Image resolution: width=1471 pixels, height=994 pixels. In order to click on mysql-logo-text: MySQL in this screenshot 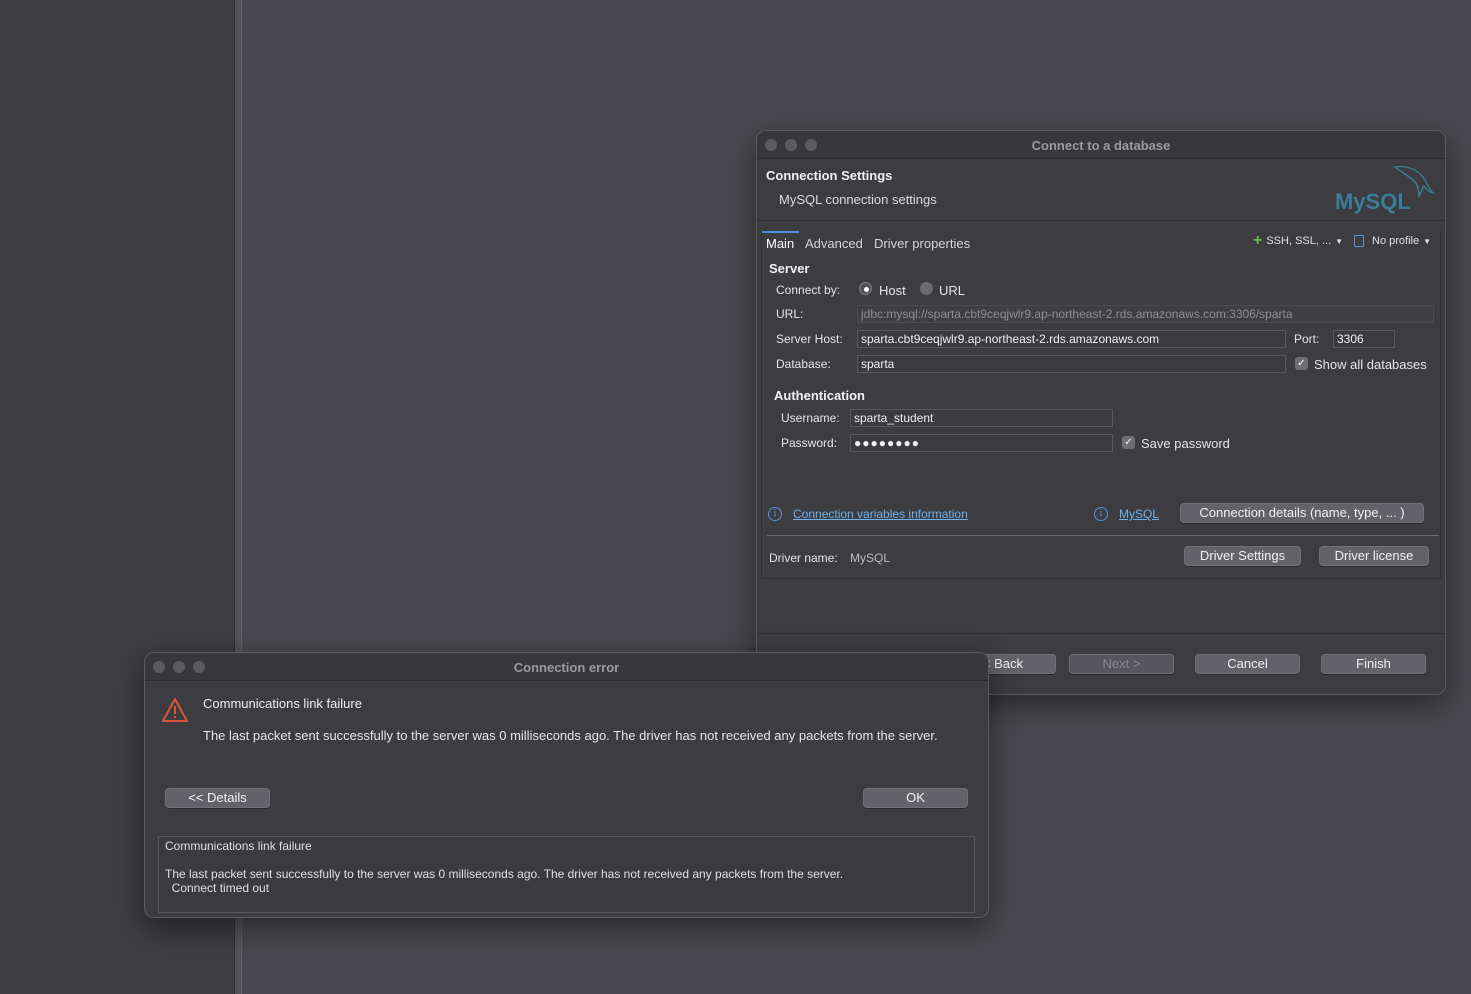, I will do `click(1373, 201)`.